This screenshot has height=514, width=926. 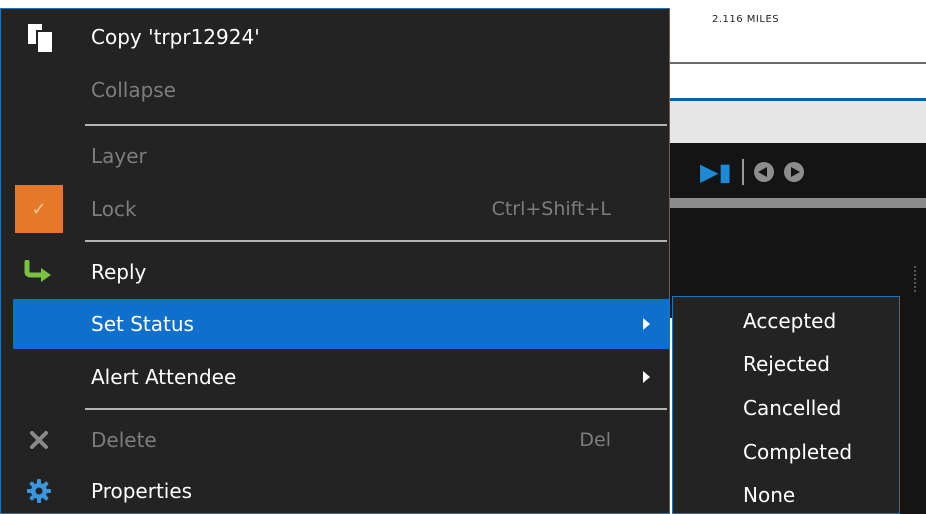 What do you see at coordinates (142, 324) in the screenshot?
I see `menu-item-label: Set Status` at bounding box center [142, 324].